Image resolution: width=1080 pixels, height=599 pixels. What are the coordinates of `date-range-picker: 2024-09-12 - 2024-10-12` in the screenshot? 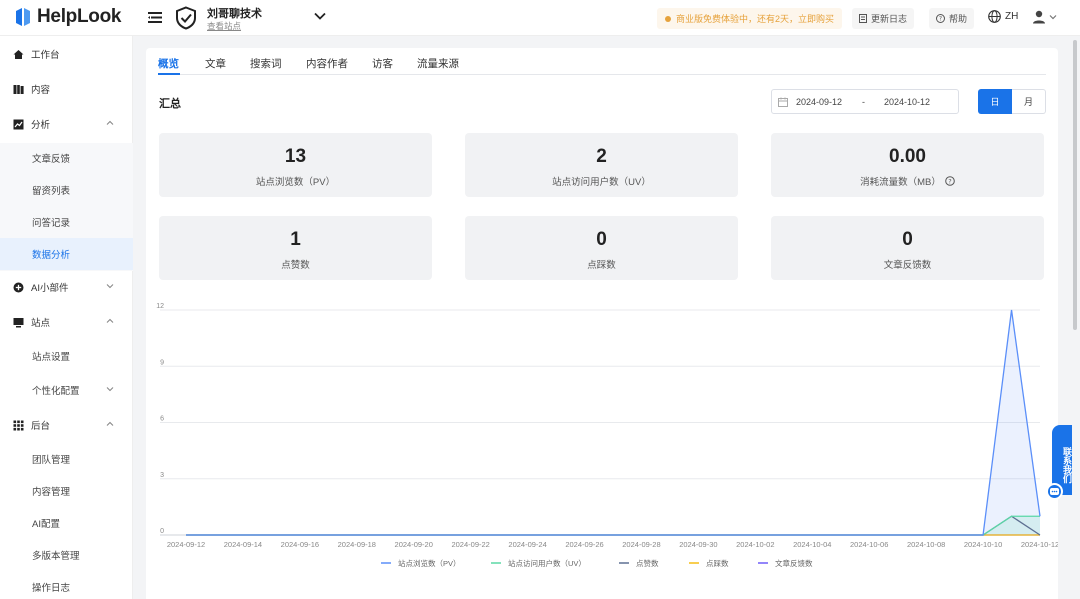 It's located at (865, 101).